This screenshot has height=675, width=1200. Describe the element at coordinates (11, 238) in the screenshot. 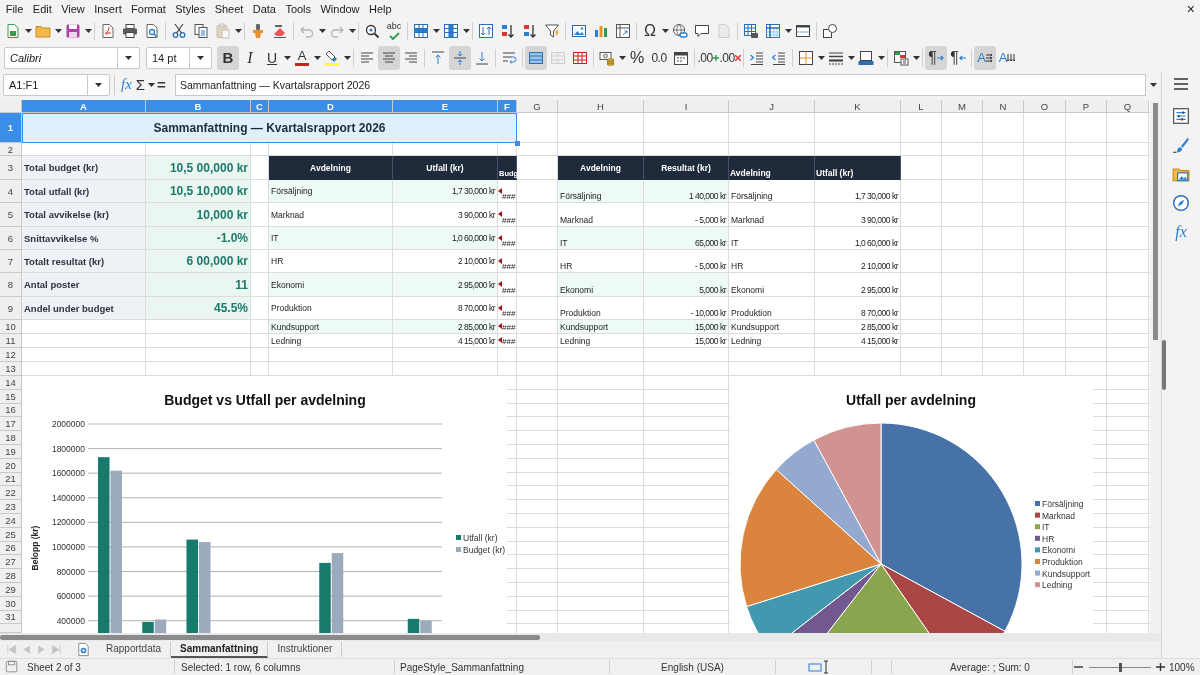

I see `row-header: 6` at that location.